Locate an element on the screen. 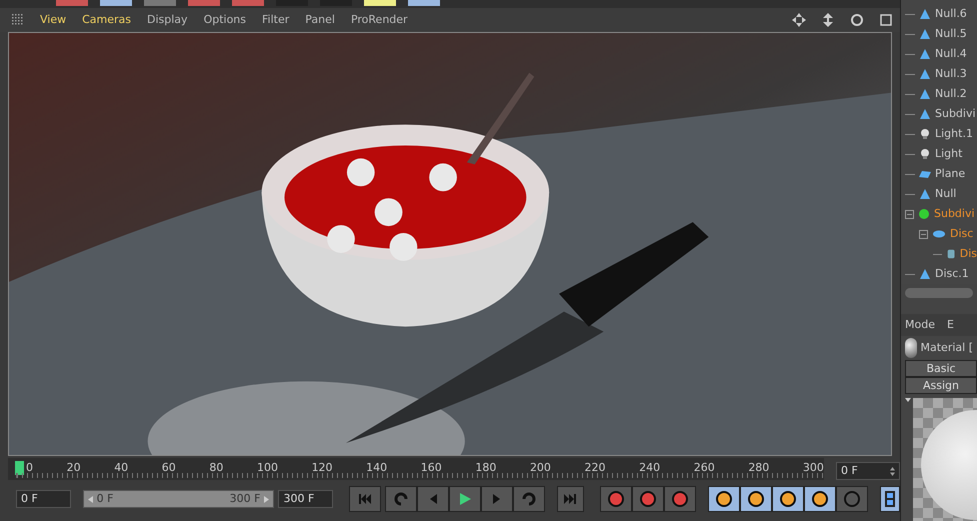 The width and height of the screenshot is (977, 521). object-row: Null.6 is located at coordinates (939, 14).